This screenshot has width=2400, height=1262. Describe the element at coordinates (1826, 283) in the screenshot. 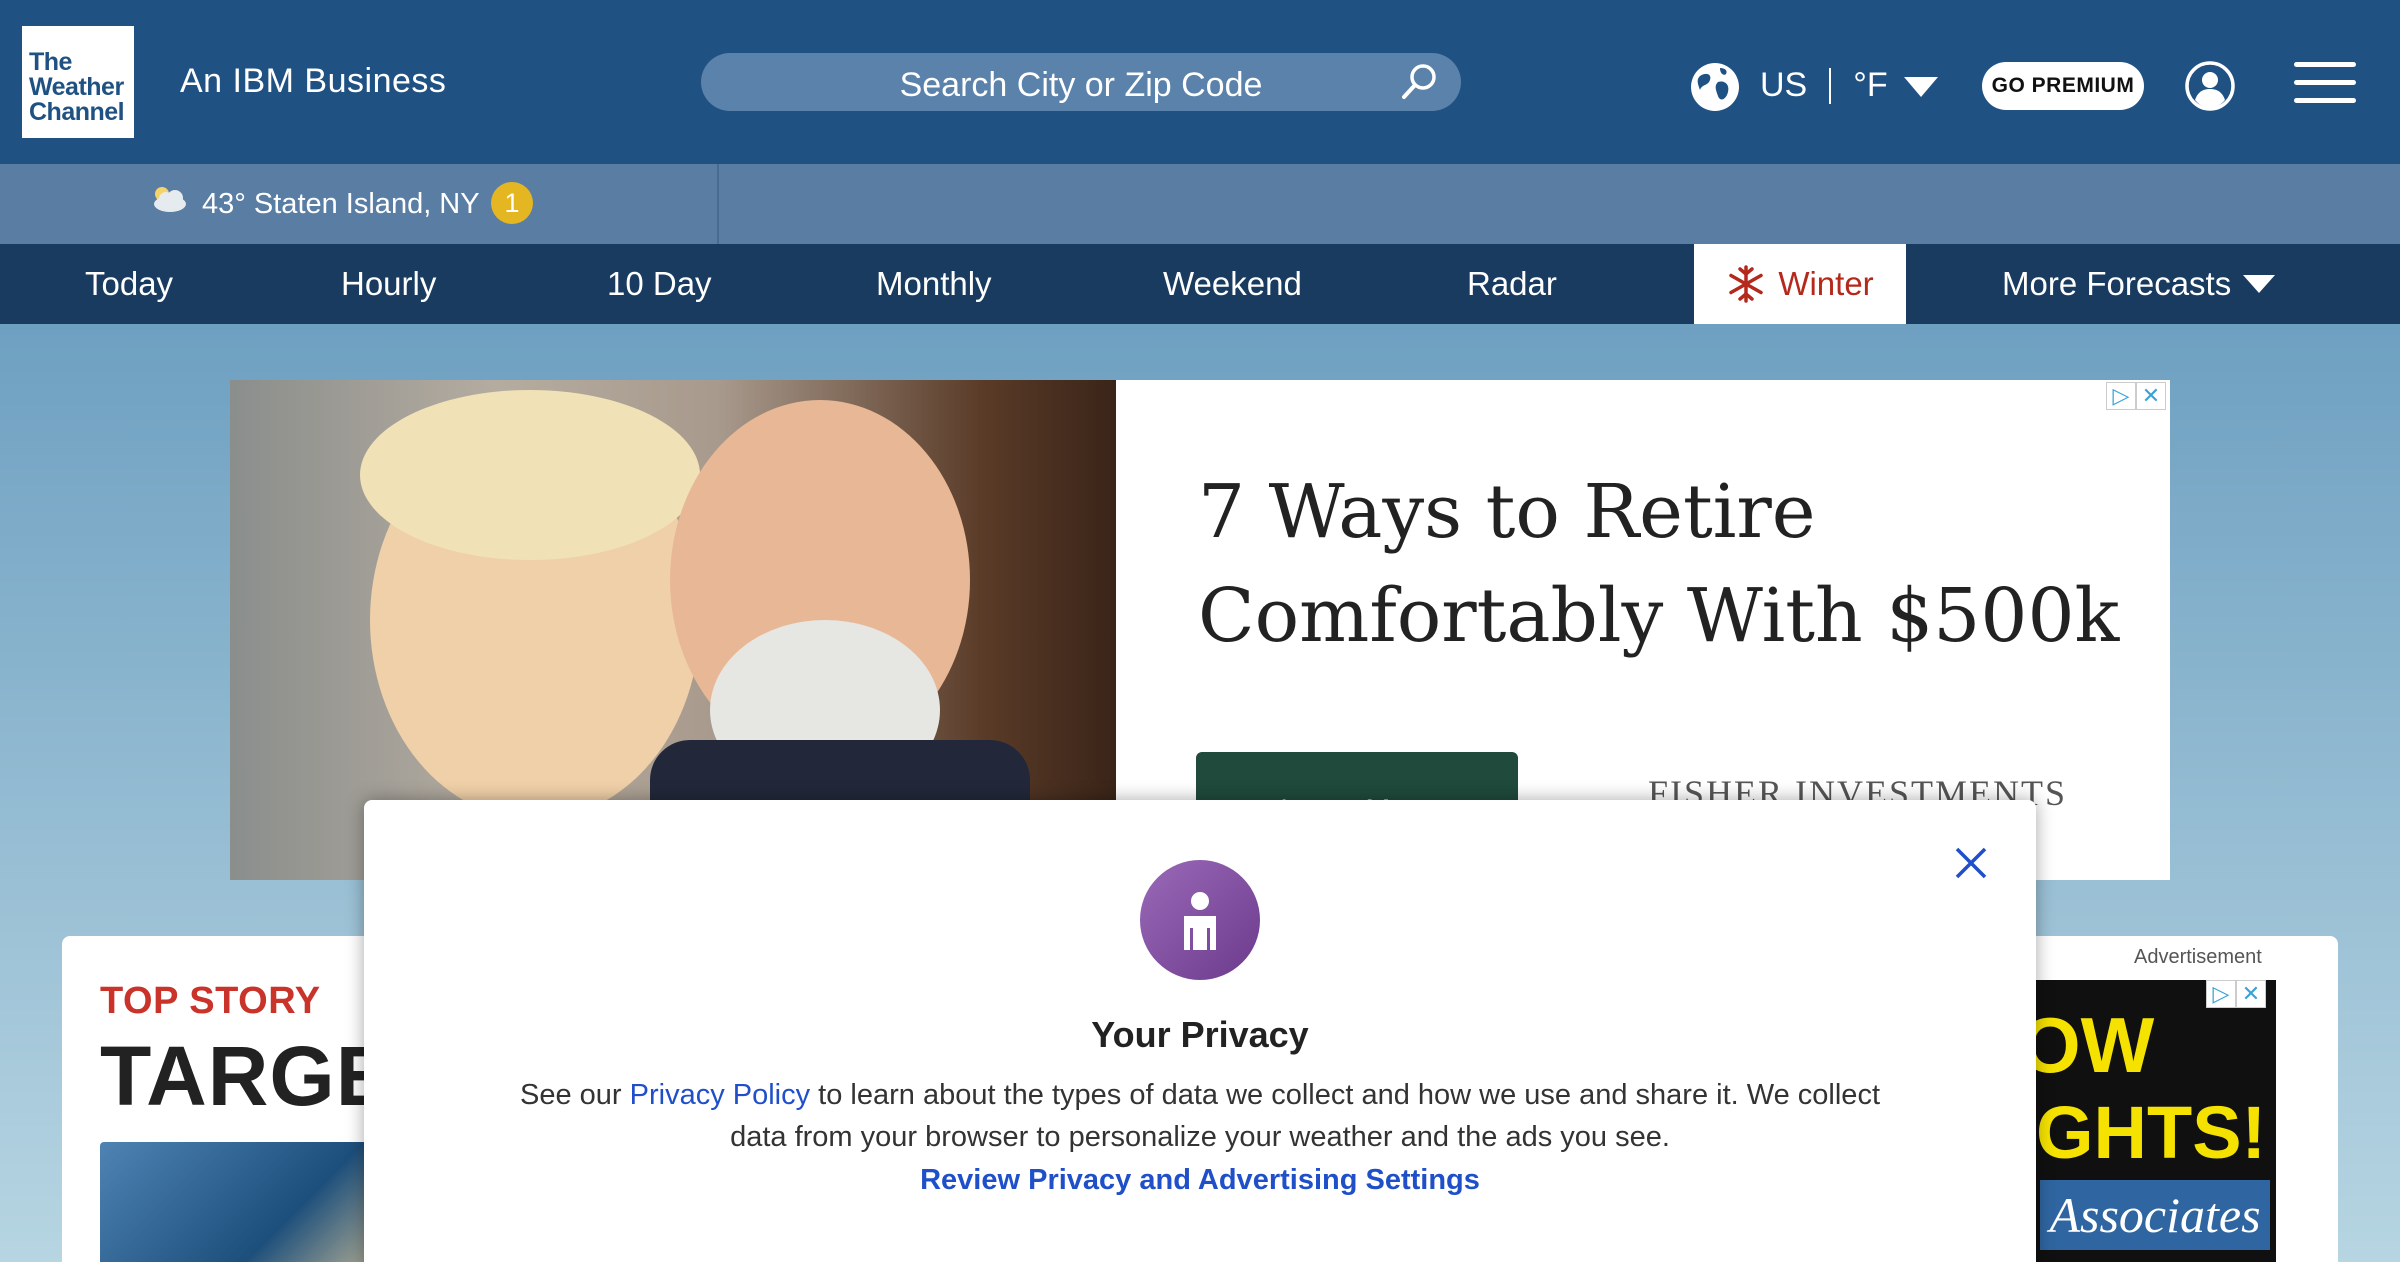

I see `tab-winter-label: Winter` at that location.